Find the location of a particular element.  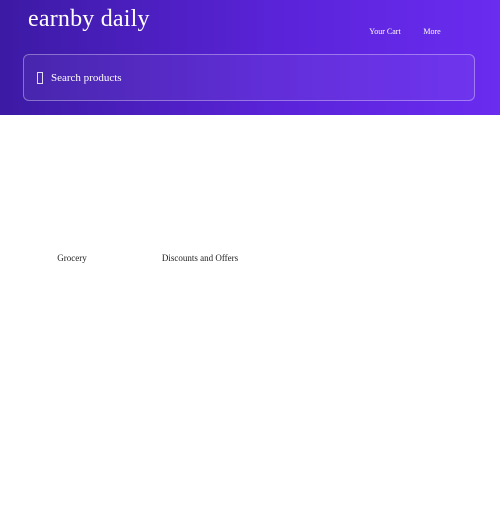

nav-more: More is located at coordinates (432, 32).